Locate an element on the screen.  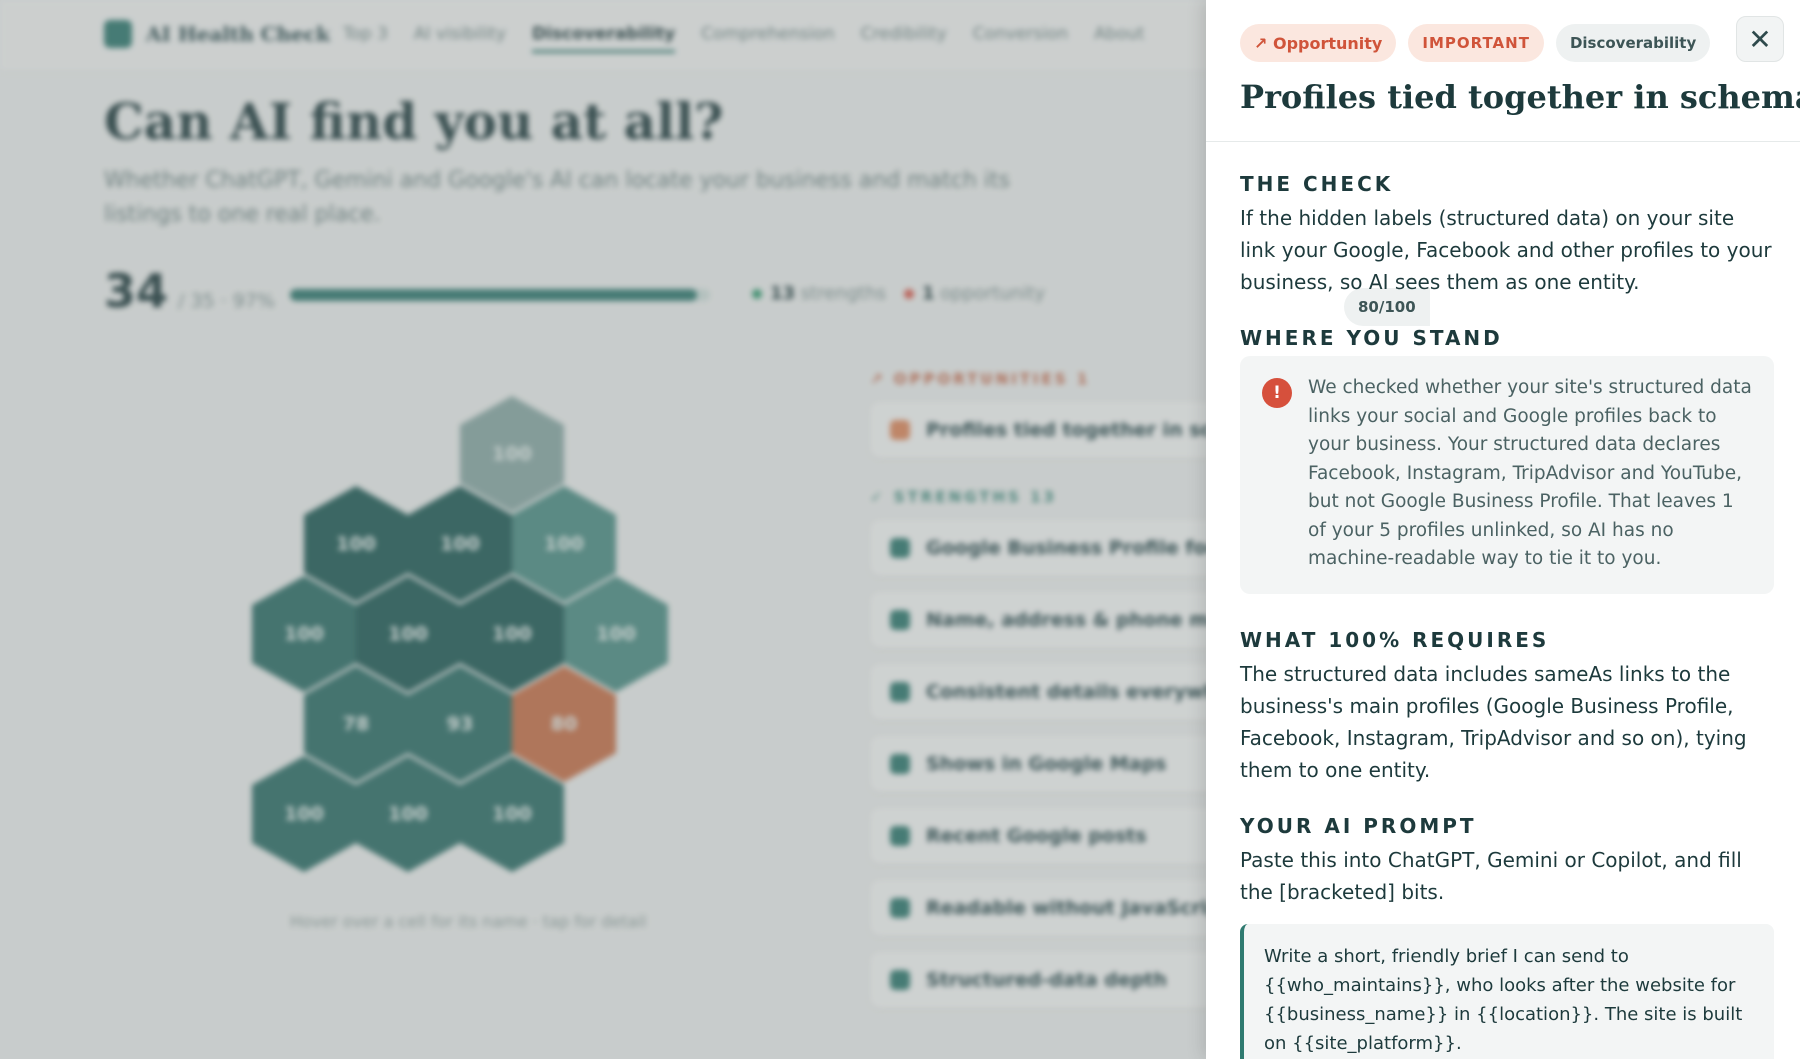
importance-badge: IMPORTANT is located at coordinates (1476, 43).